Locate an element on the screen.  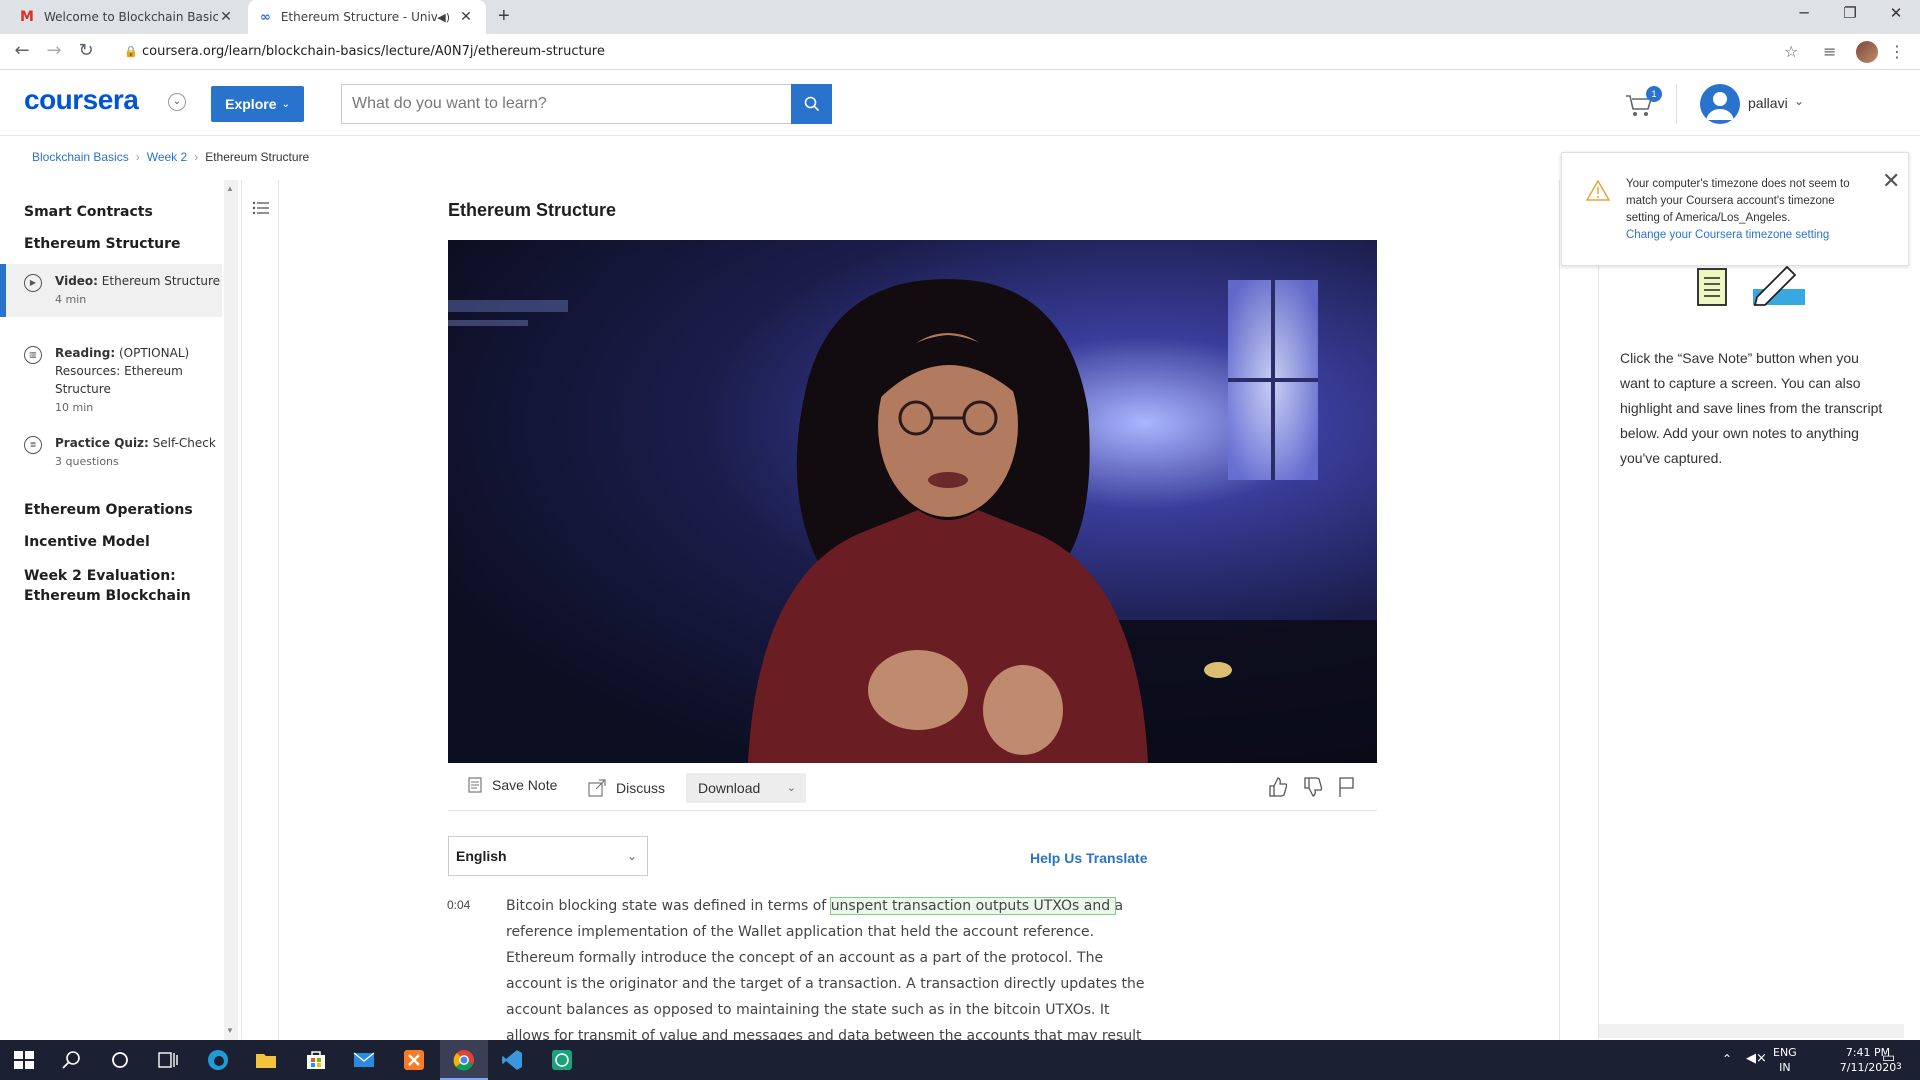
chrome-icon is located at coordinates (464, 1060).